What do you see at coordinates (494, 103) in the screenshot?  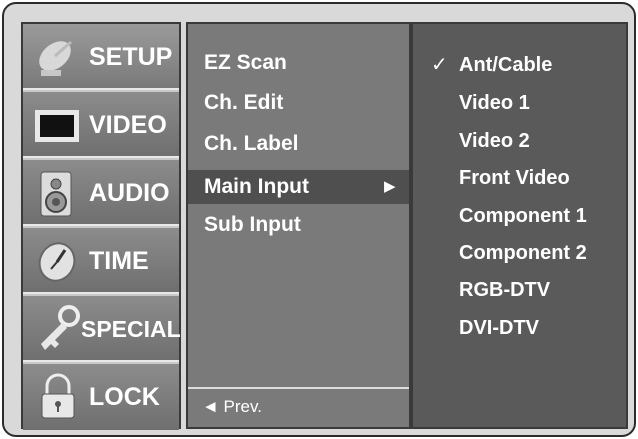 I see `option-video-1: Video 1` at bounding box center [494, 103].